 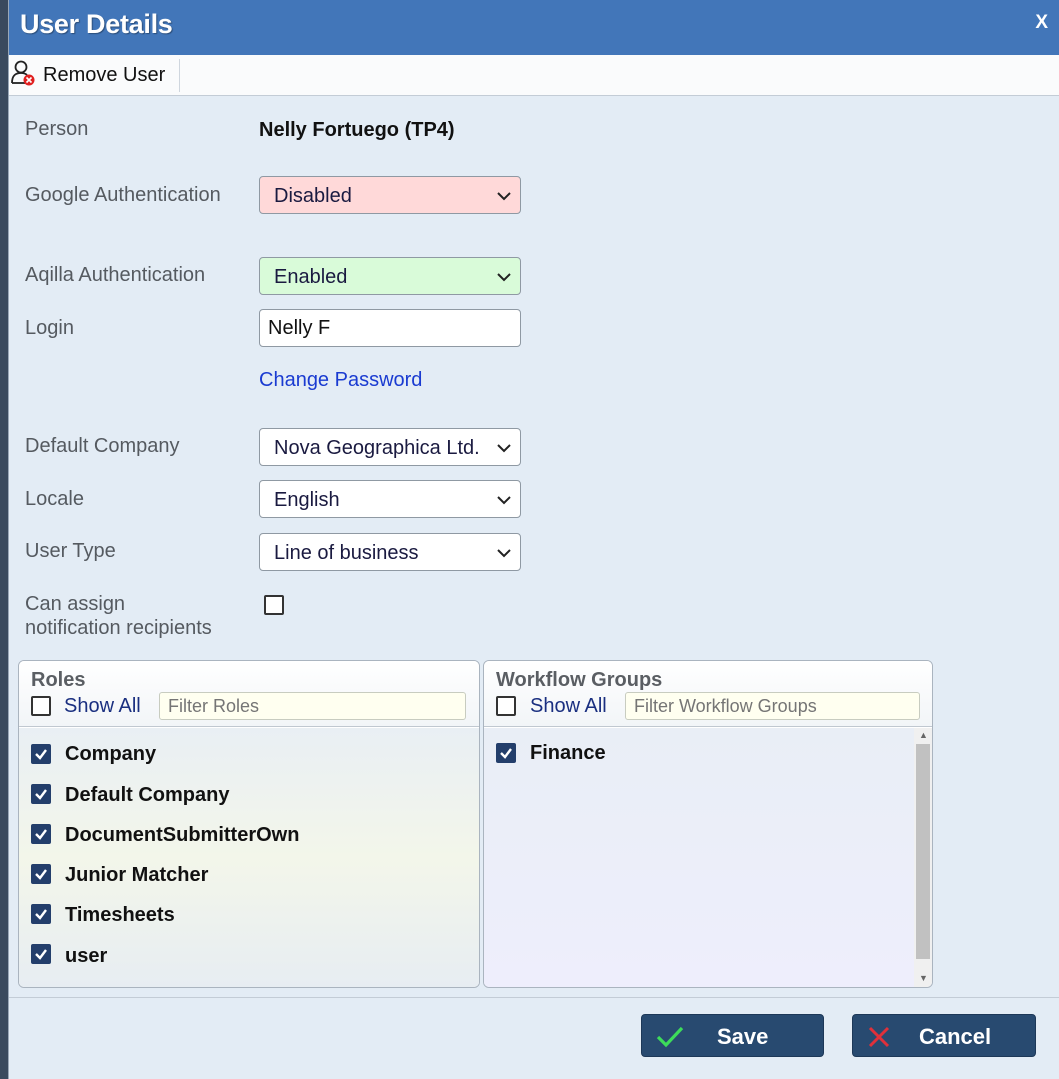 I want to click on default-company-select: Nova Geographica Ltd., so click(x=390, y=447).